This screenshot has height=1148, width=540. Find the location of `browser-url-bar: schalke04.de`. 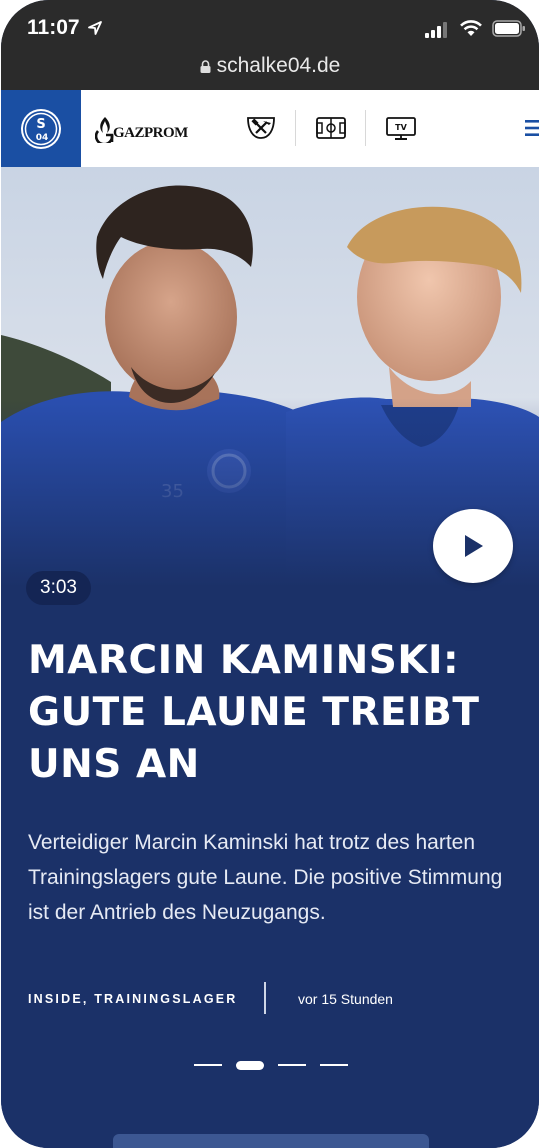

browser-url-bar: schalke04.de is located at coordinates (270, 69).